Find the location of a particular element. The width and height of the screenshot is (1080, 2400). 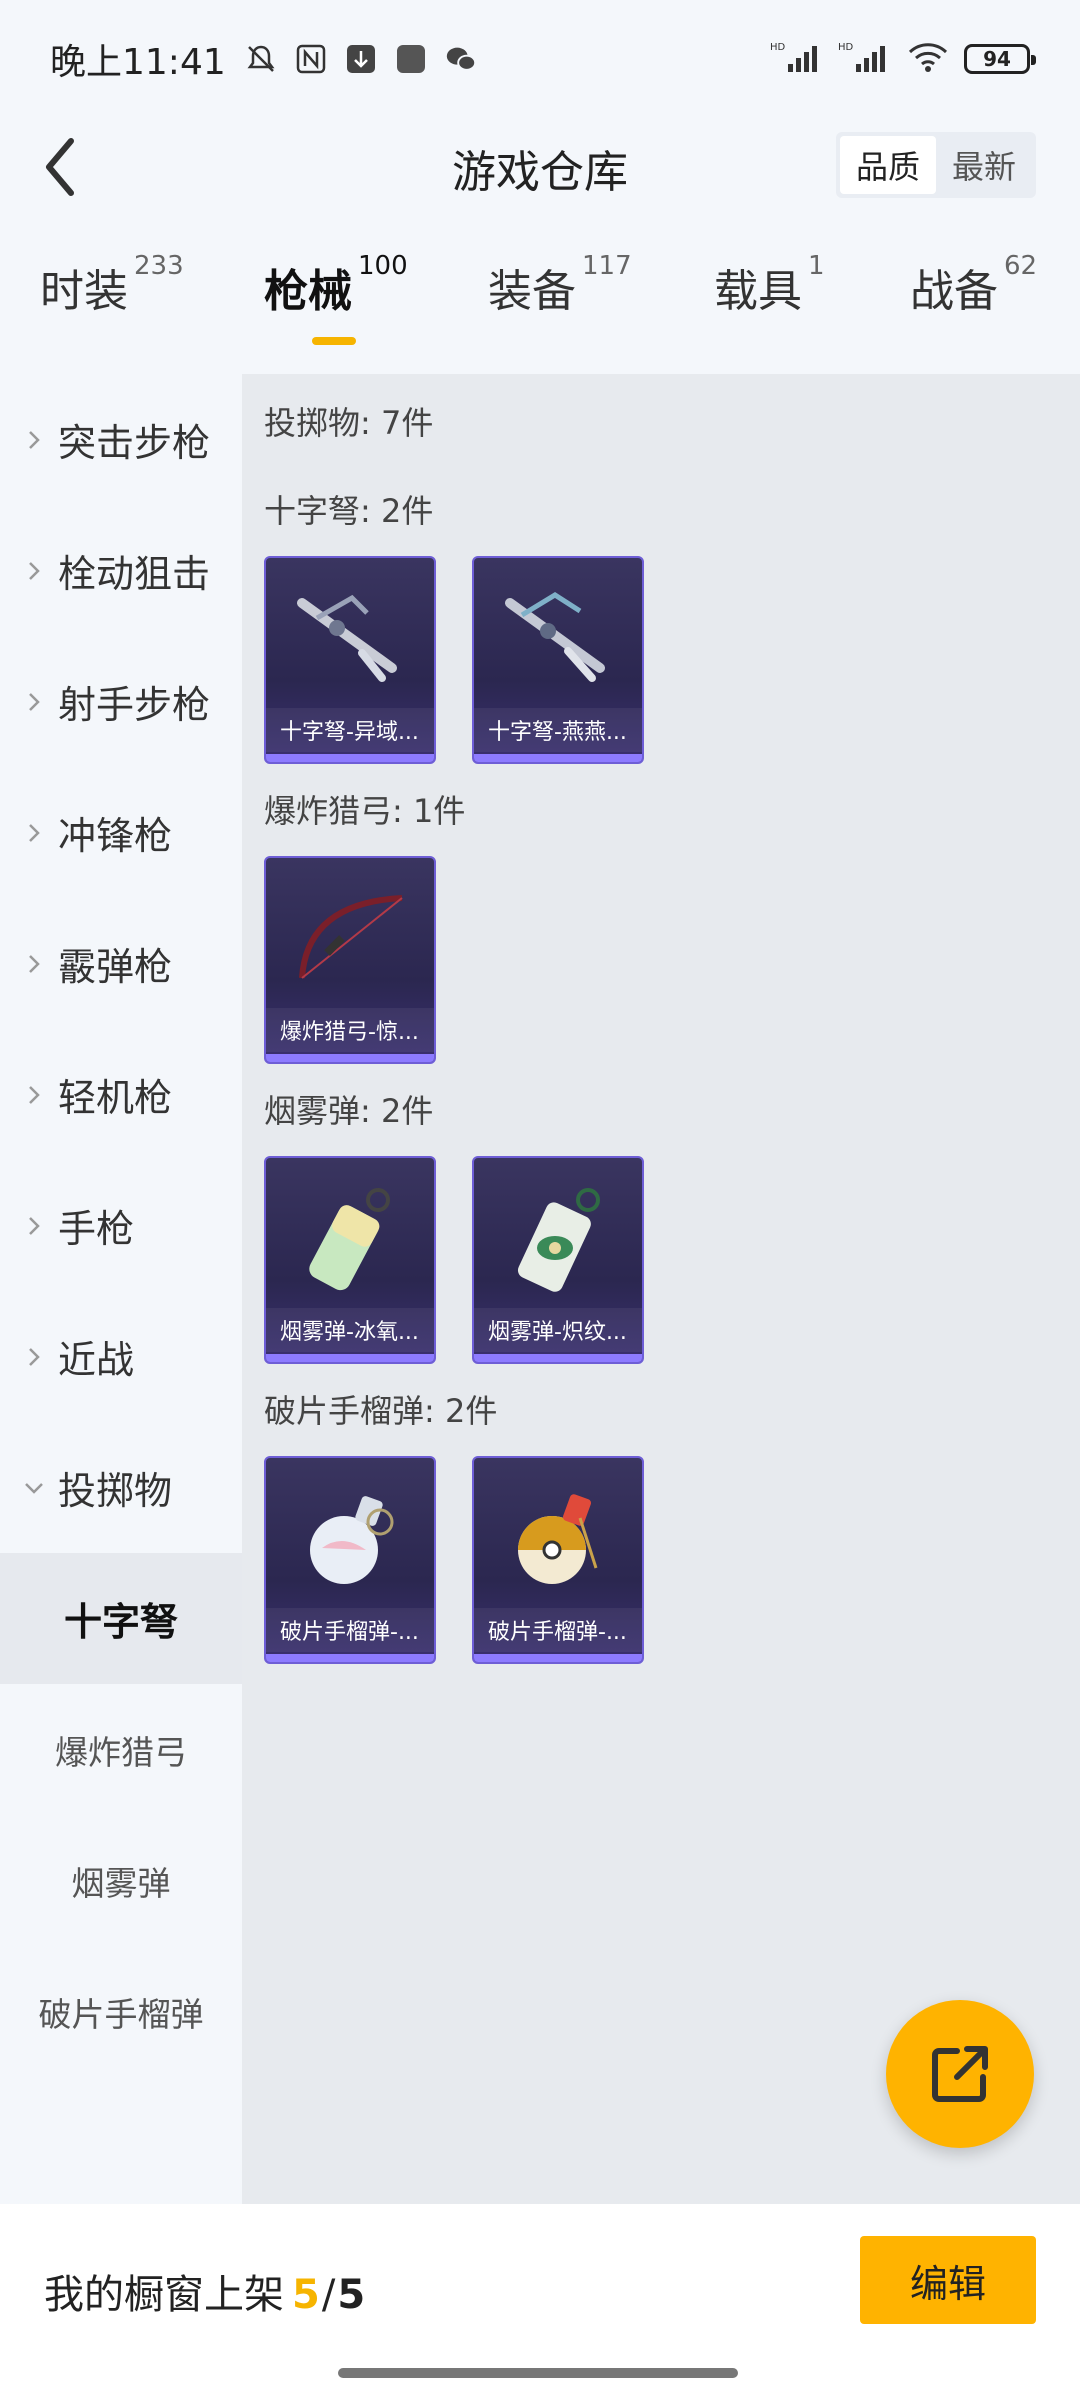

sidebar-item-throwables: 投掷物 is located at coordinates (121, 1487).